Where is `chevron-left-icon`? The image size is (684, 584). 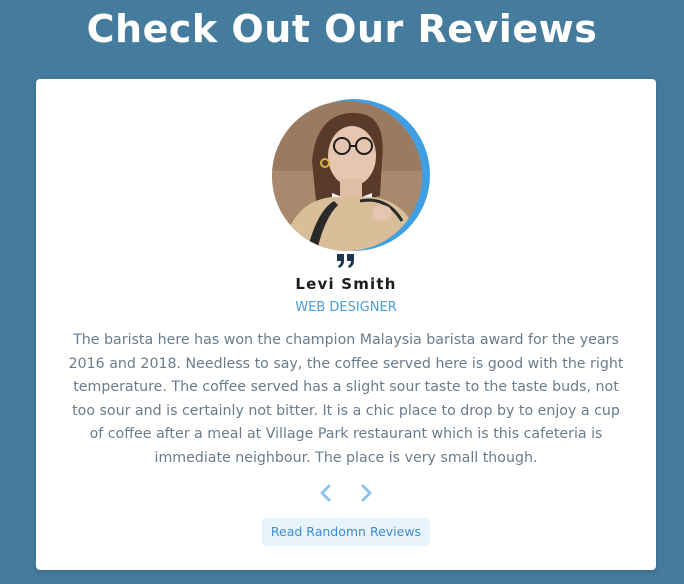 chevron-left-icon is located at coordinates (325, 493).